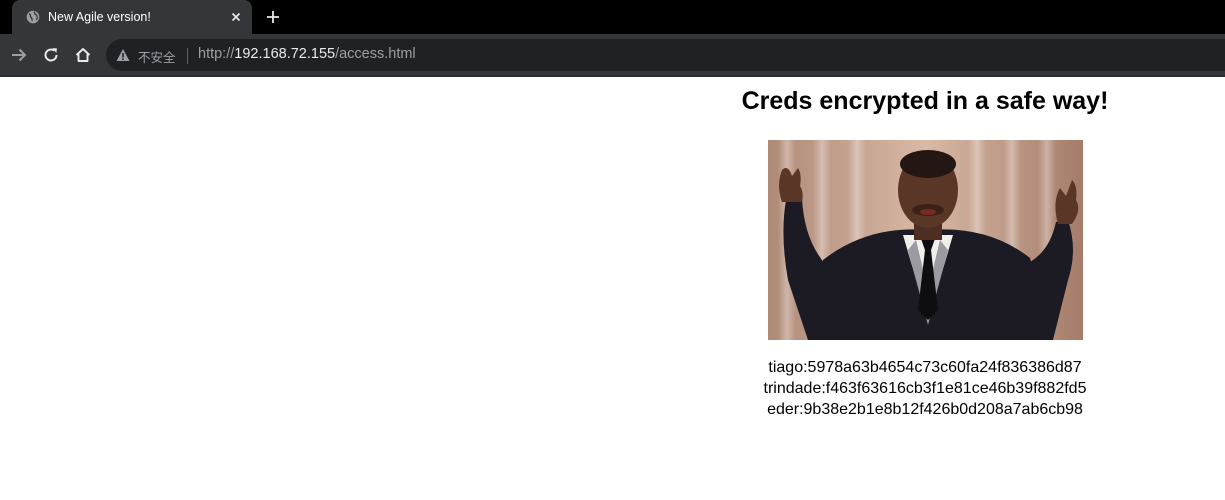 The image size is (1225, 500). What do you see at coordinates (612, 17) in the screenshot?
I see `tab-strip: New Agile version!` at bounding box center [612, 17].